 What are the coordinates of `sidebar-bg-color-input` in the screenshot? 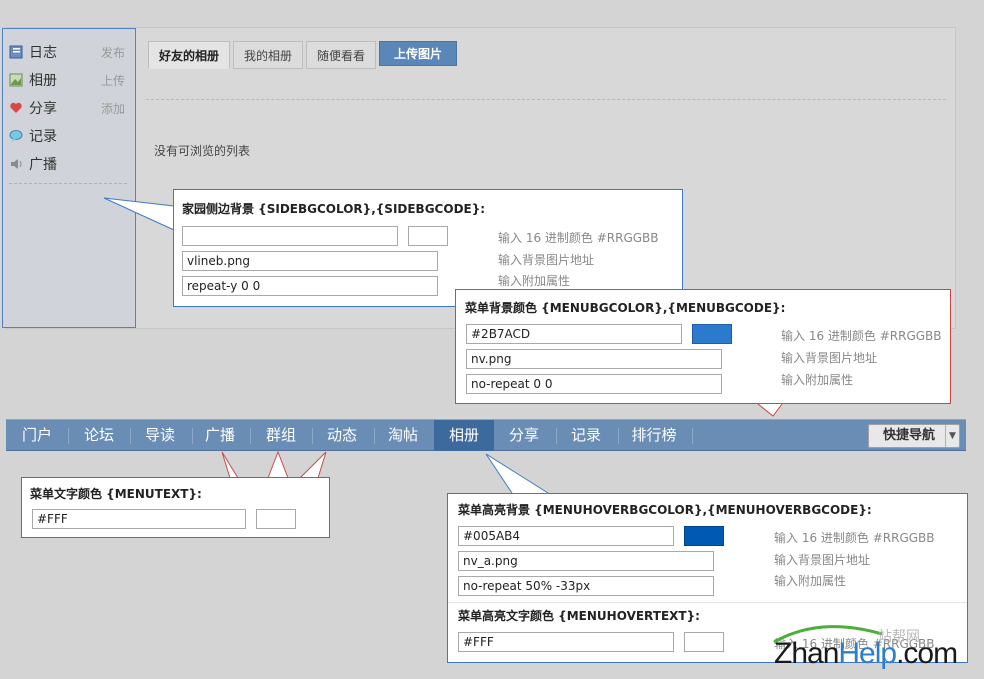 It's located at (290, 236).